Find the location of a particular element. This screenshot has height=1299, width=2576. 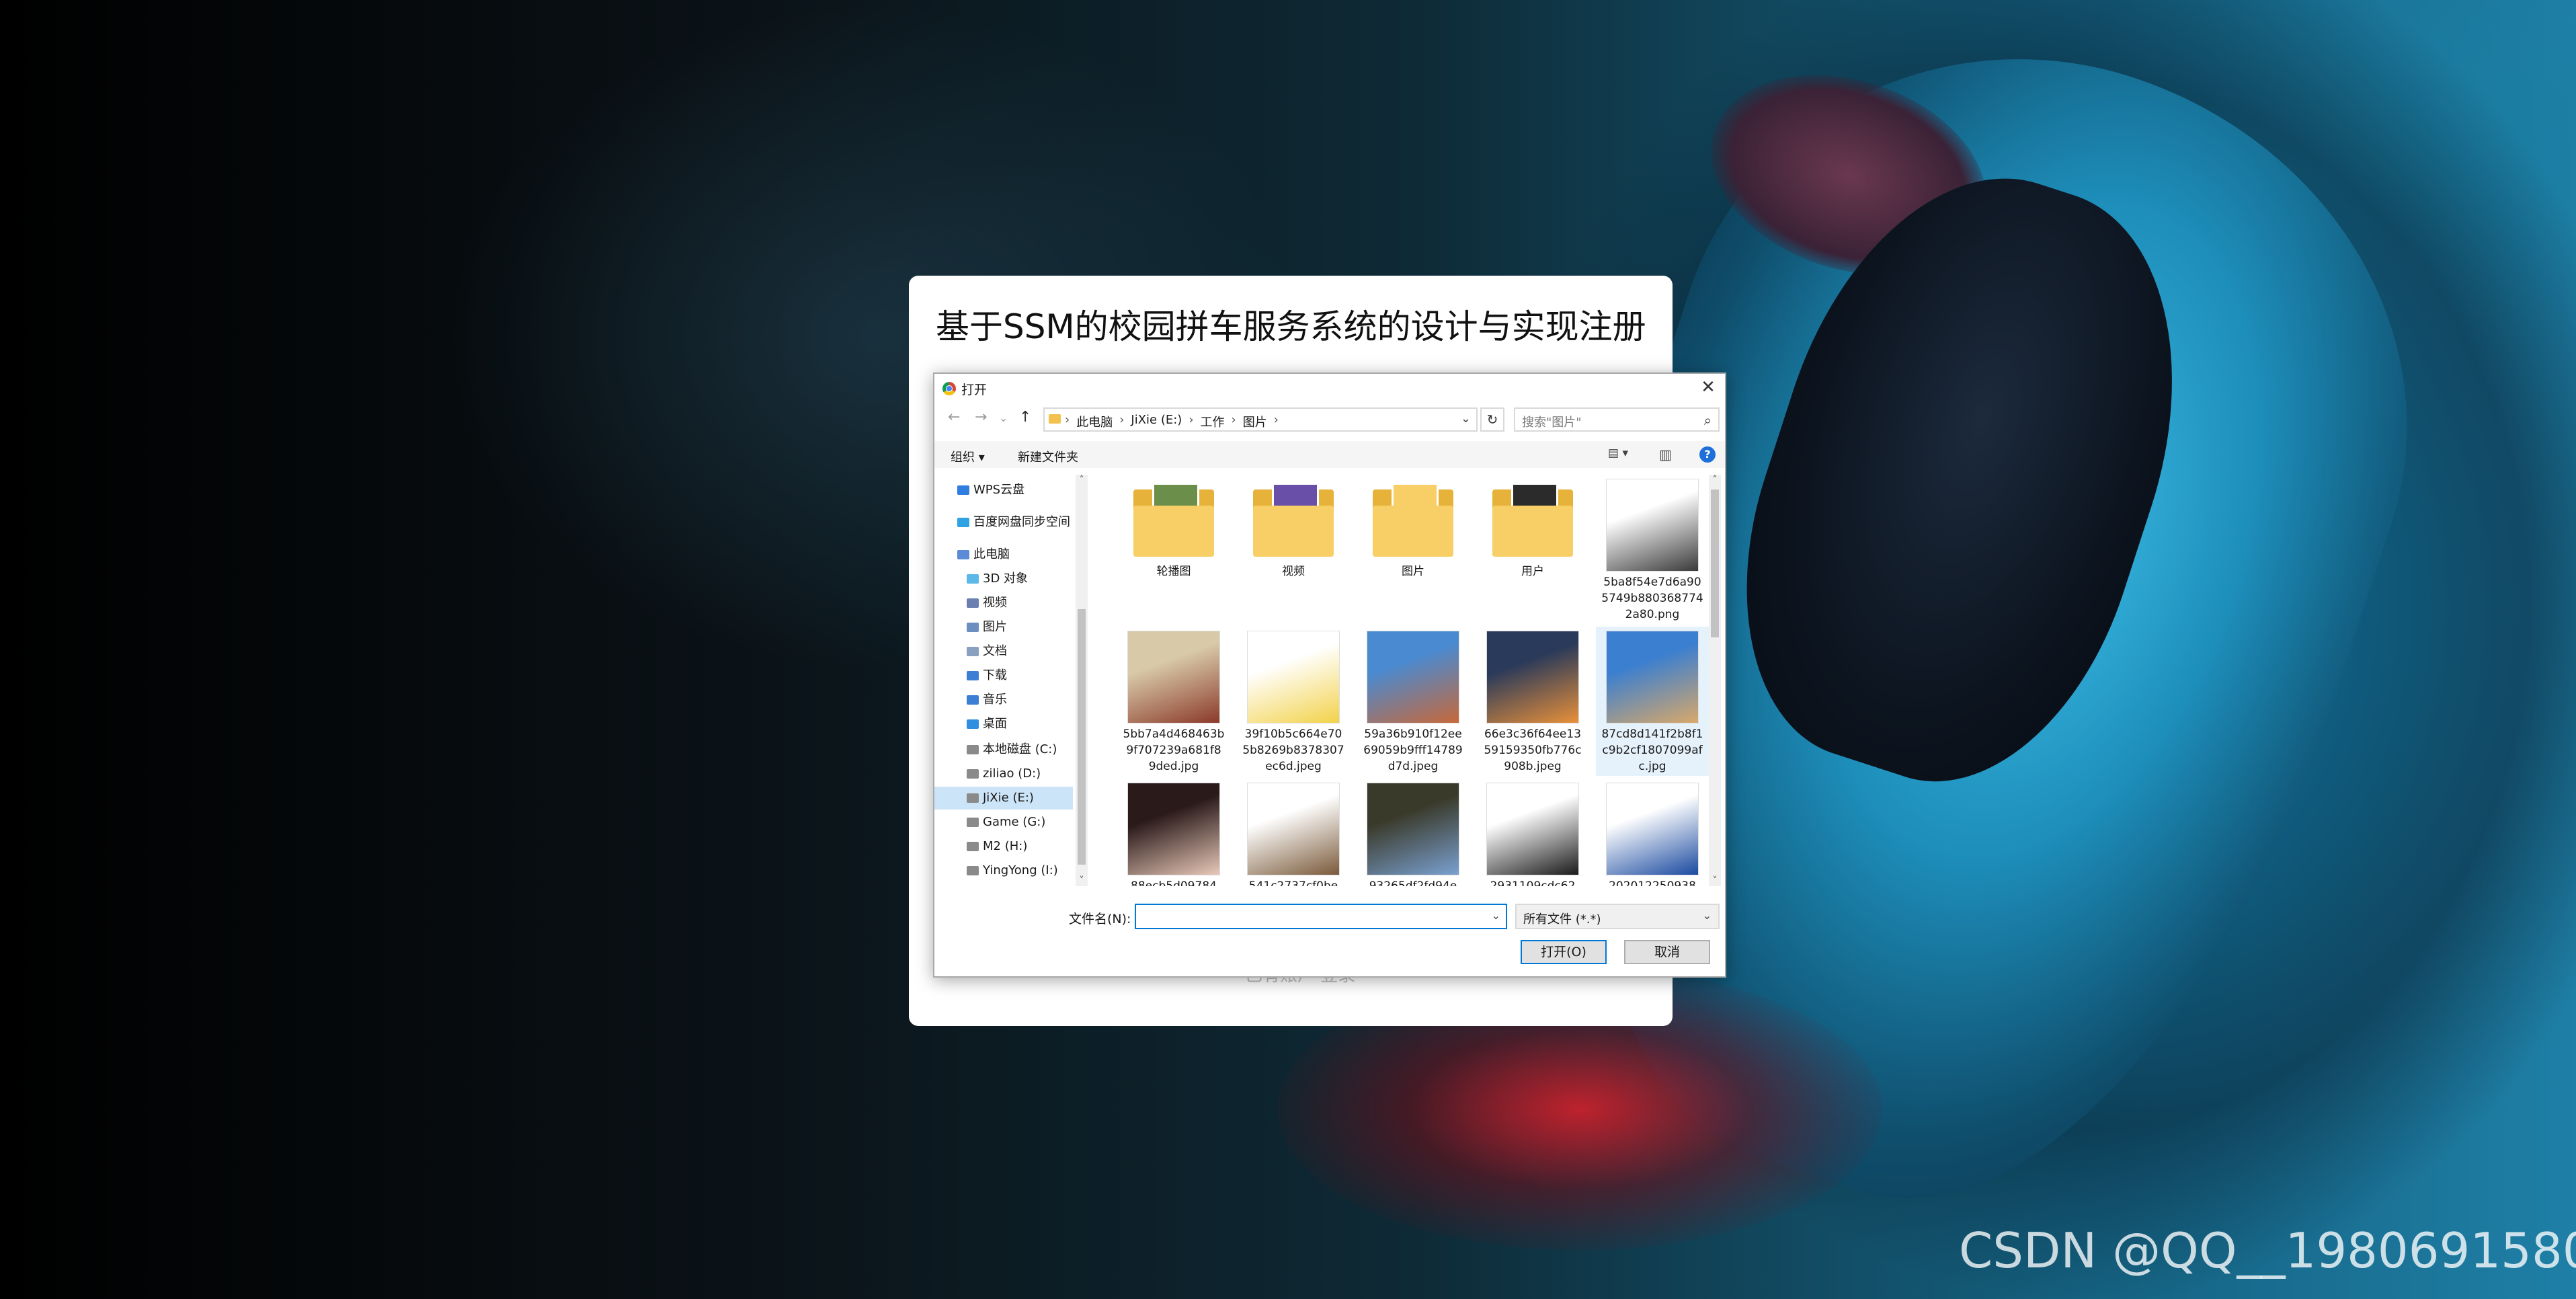

sidebar-item: 百度网盘同步空间 is located at coordinates (1003, 522).